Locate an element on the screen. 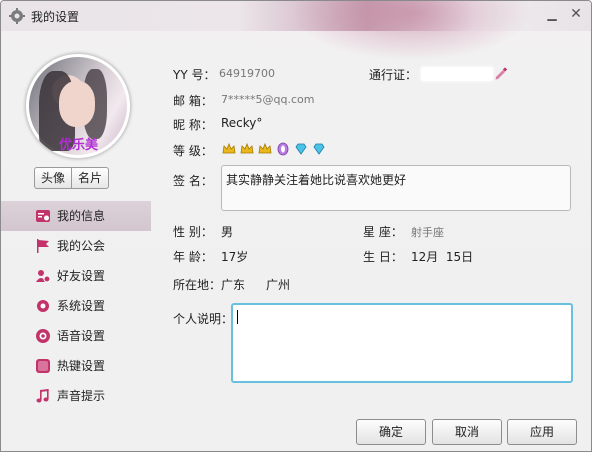 The width and height of the screenshot is (592, 452). sidebar-nav: 我的信息 我的公会 好友设置 系统设置 语音设置 热键设置 声音提示 is located at coordinates (76, 306).